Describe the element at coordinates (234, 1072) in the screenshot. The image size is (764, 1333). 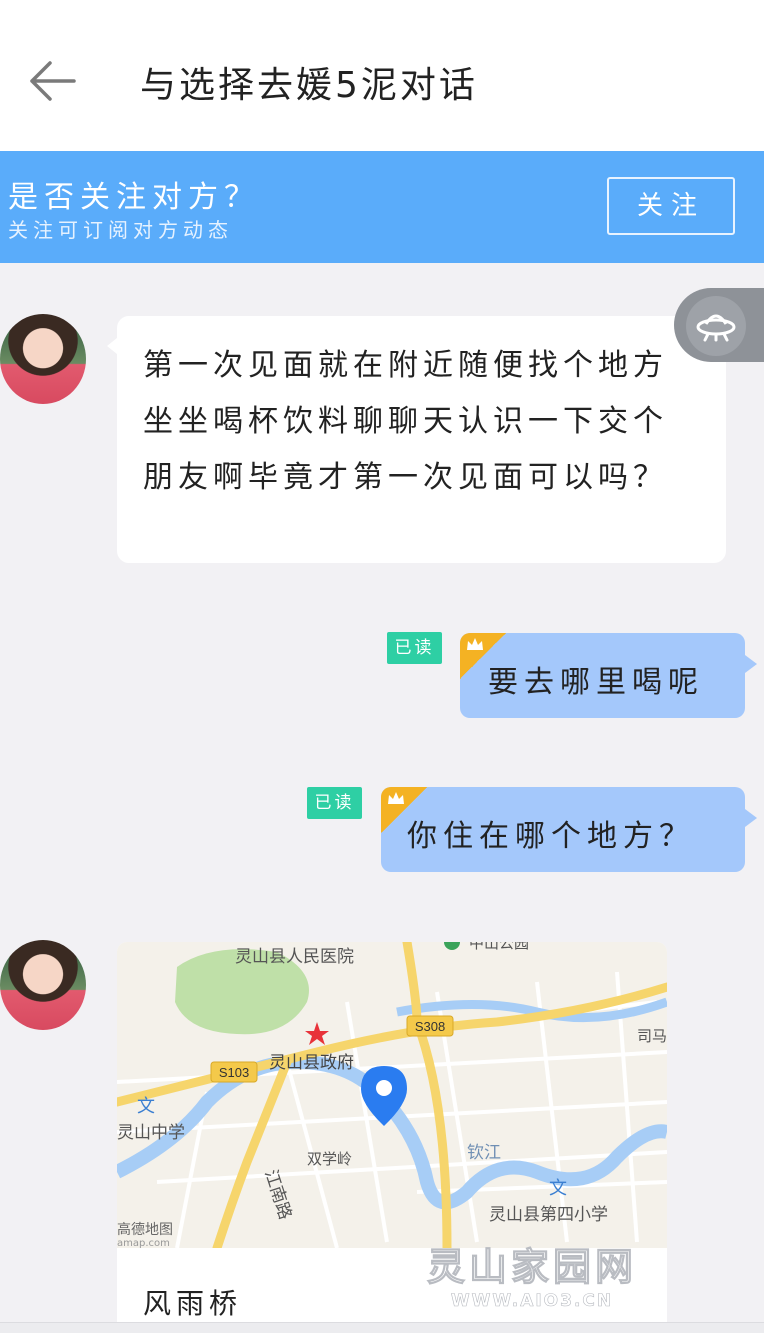
I see `road-s103-label: S103` at that location.